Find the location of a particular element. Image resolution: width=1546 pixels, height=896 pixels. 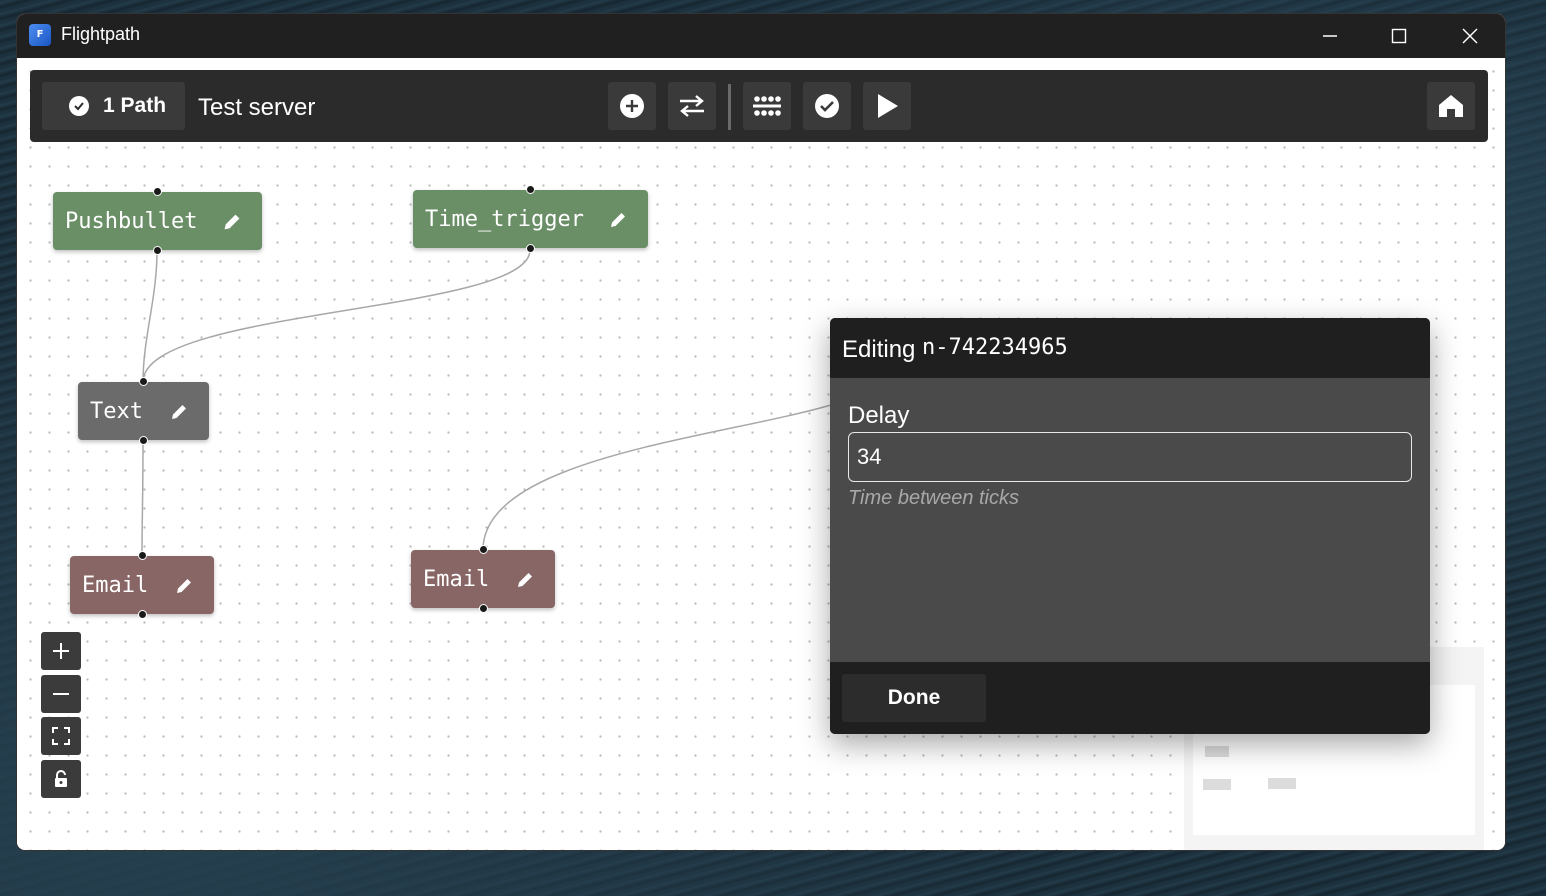

node-pushbullet: Pushbullet is located at coordinates (157, 221).